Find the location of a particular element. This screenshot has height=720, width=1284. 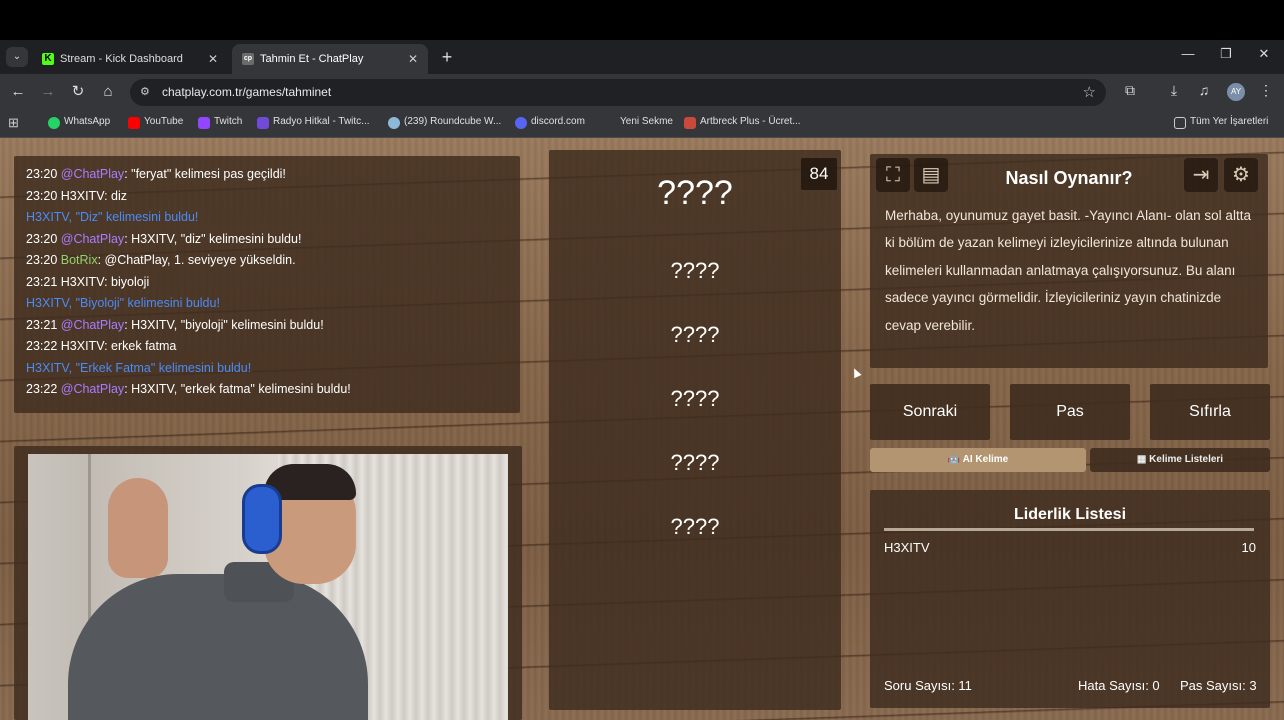

chat-text: : "feryat" kelimesi pas geçildi! is located at coordinates (205, 174).